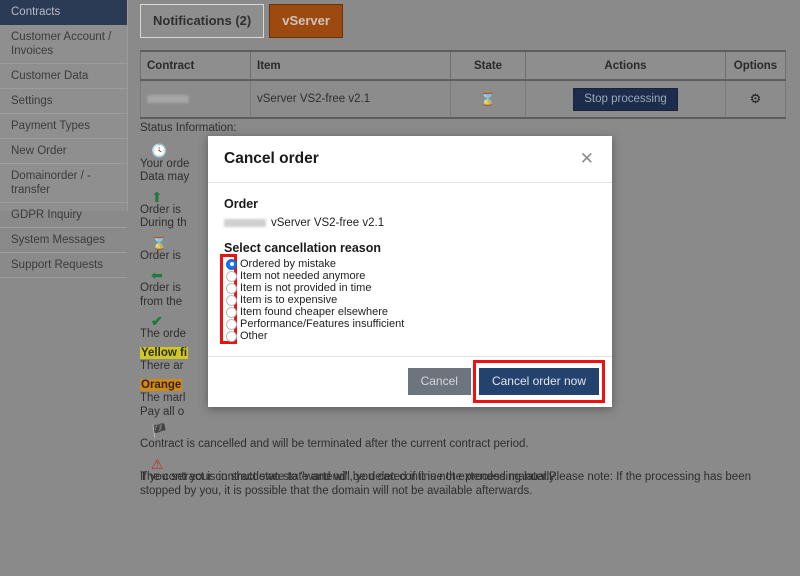 The height and width of the screenshot is (576, 800). I want to click on sidebar-item-contracts: Contracts, so click(63, 12).